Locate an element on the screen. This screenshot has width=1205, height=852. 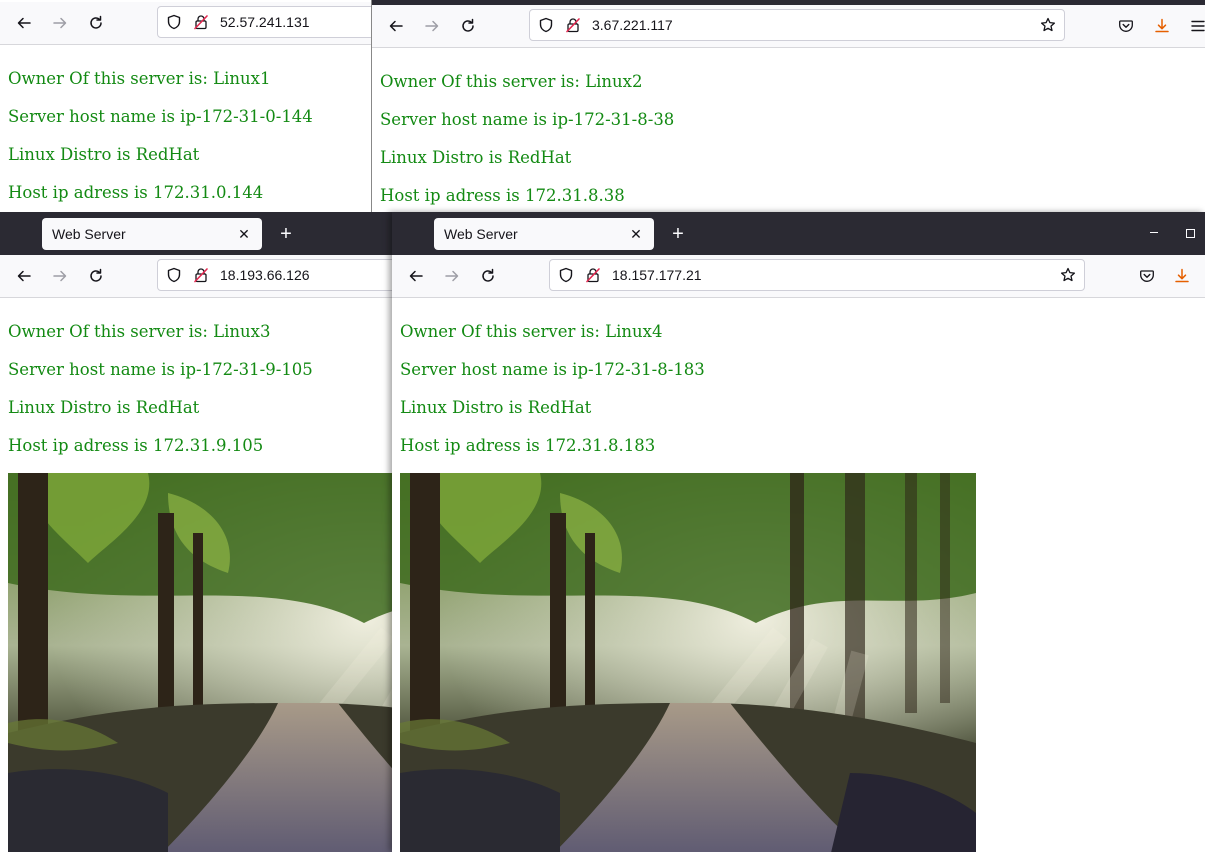
host-ip-text: Host ip adress is 172.31.9.105 is located at coordinates (136, 445).